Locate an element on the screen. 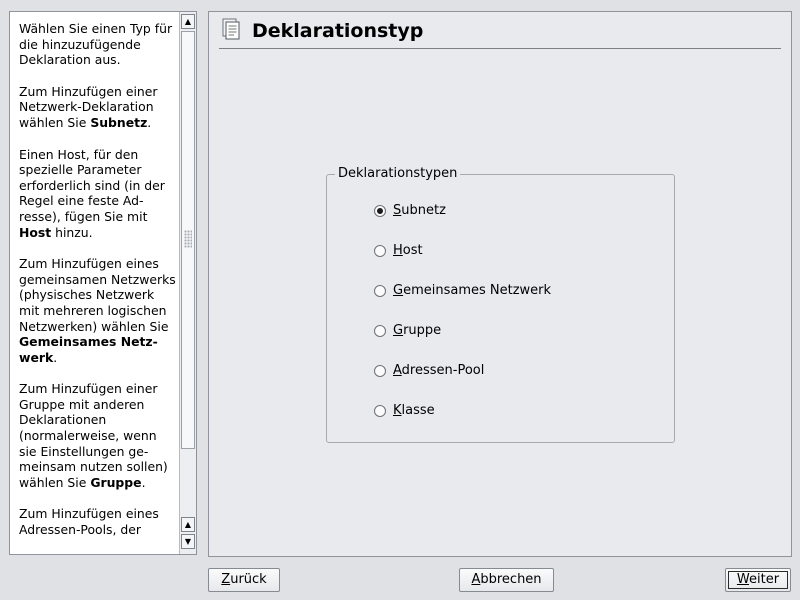  abort-button: Abbrechen is located at coordinates (506, 580).